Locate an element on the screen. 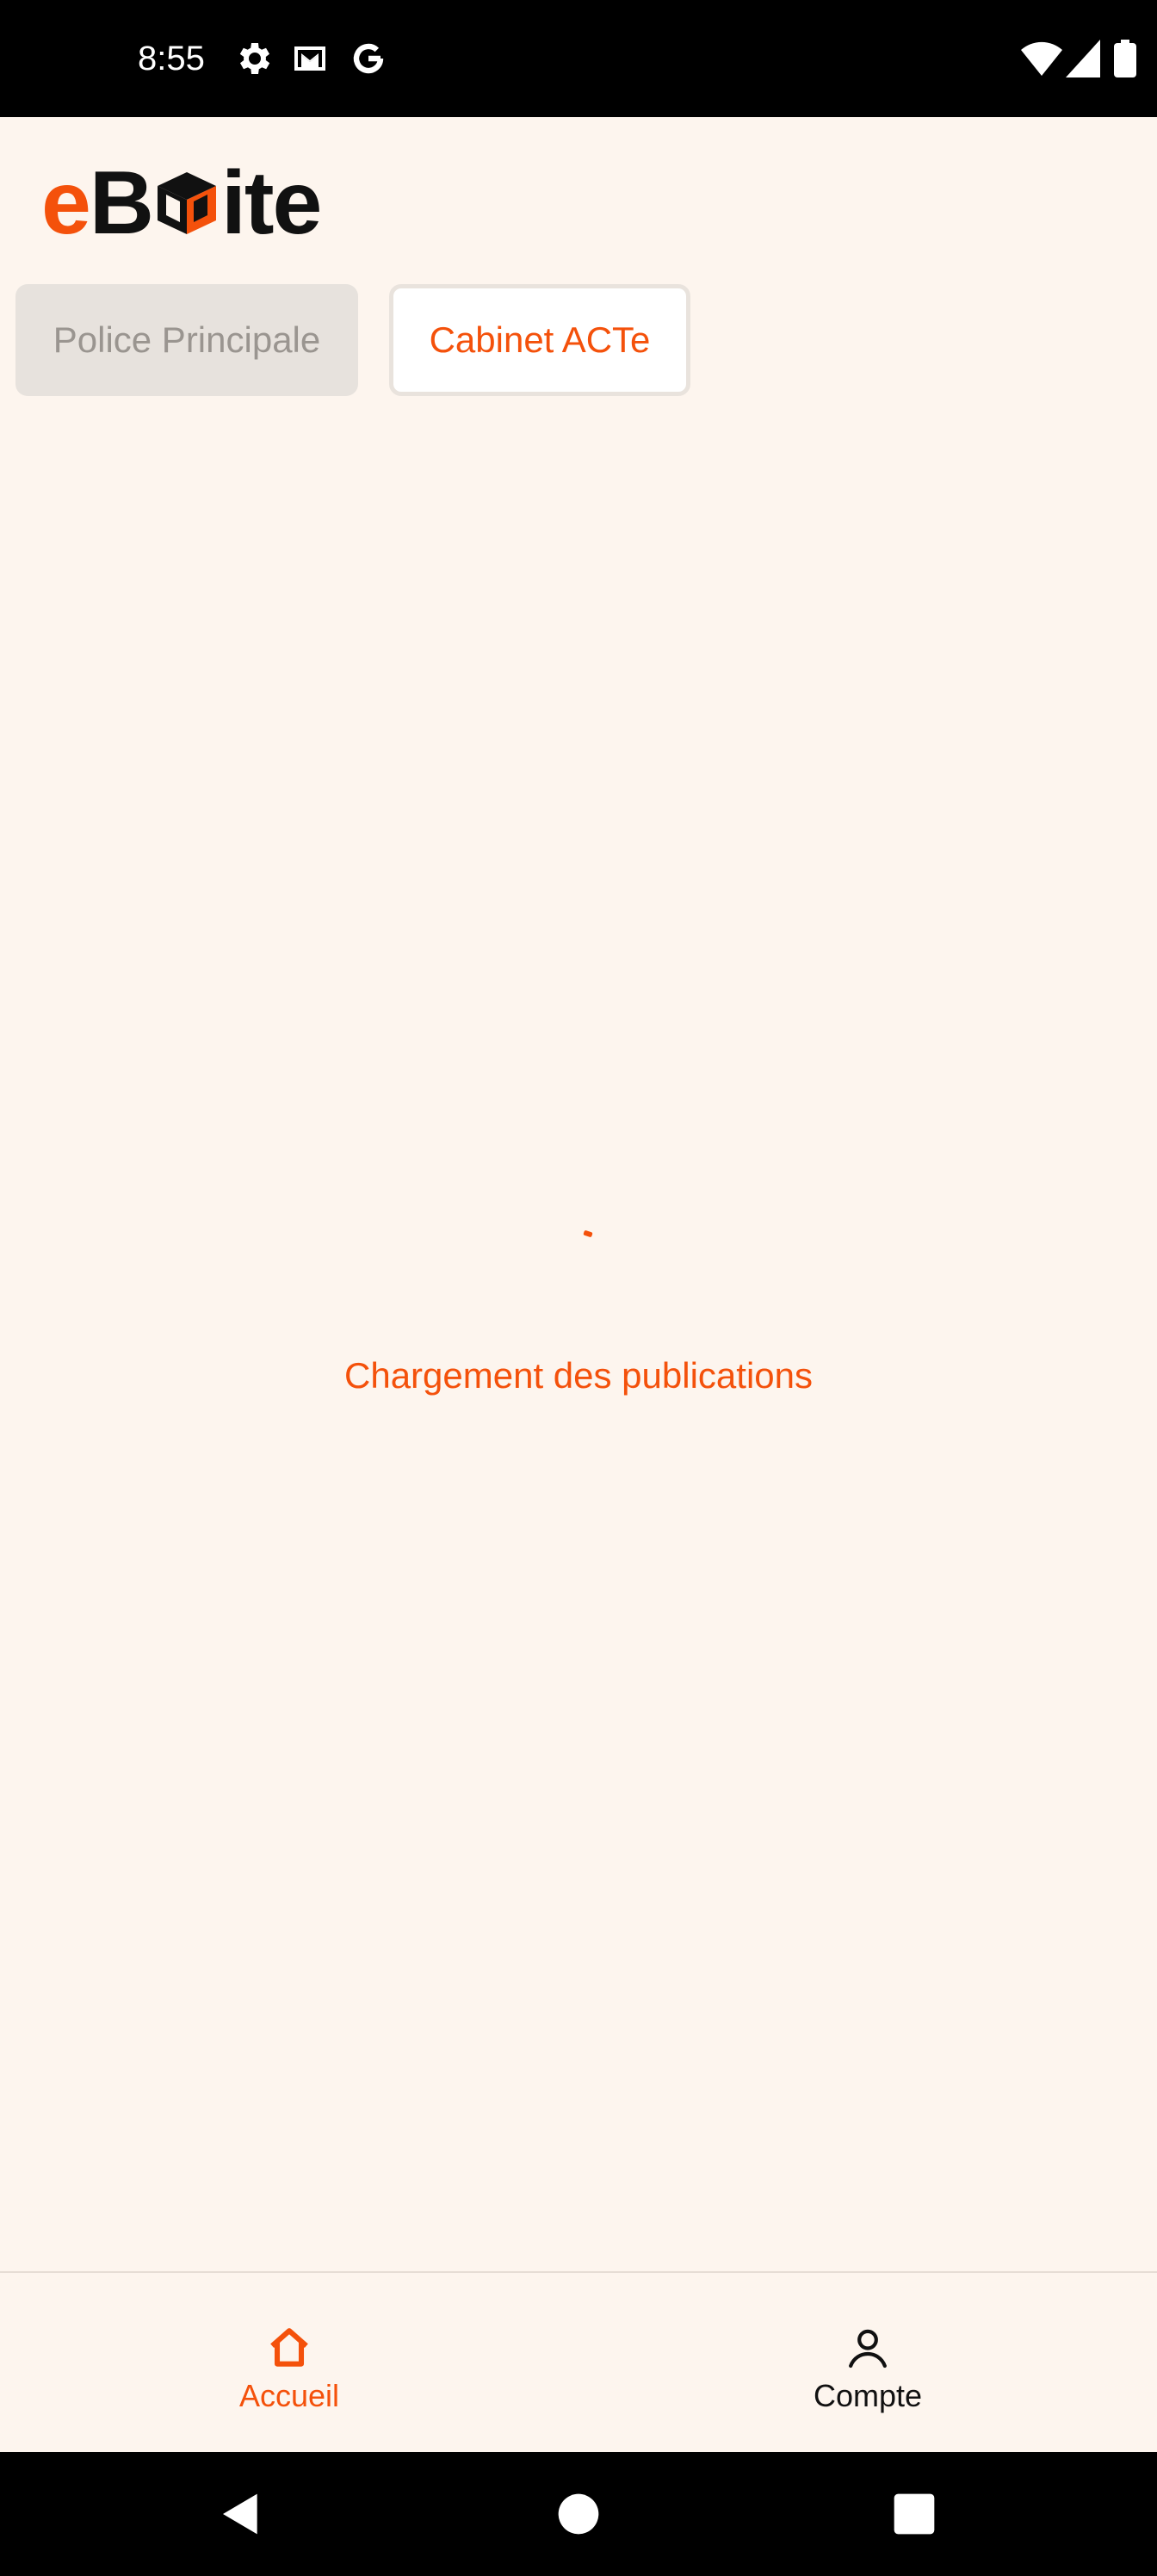  system-nav-bar is located at coordinates (579, 2514).